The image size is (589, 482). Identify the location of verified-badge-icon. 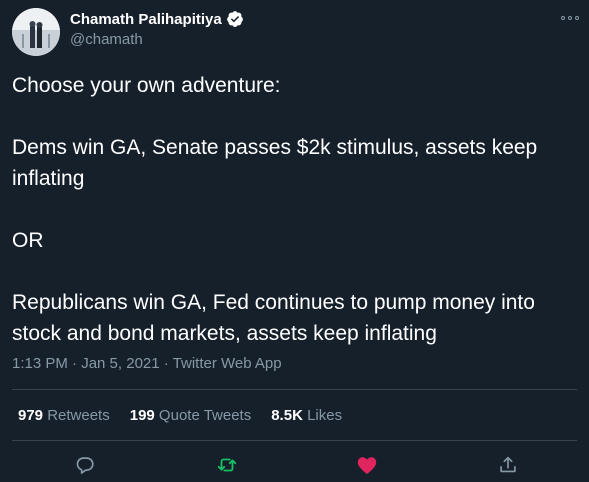
(235, 19).